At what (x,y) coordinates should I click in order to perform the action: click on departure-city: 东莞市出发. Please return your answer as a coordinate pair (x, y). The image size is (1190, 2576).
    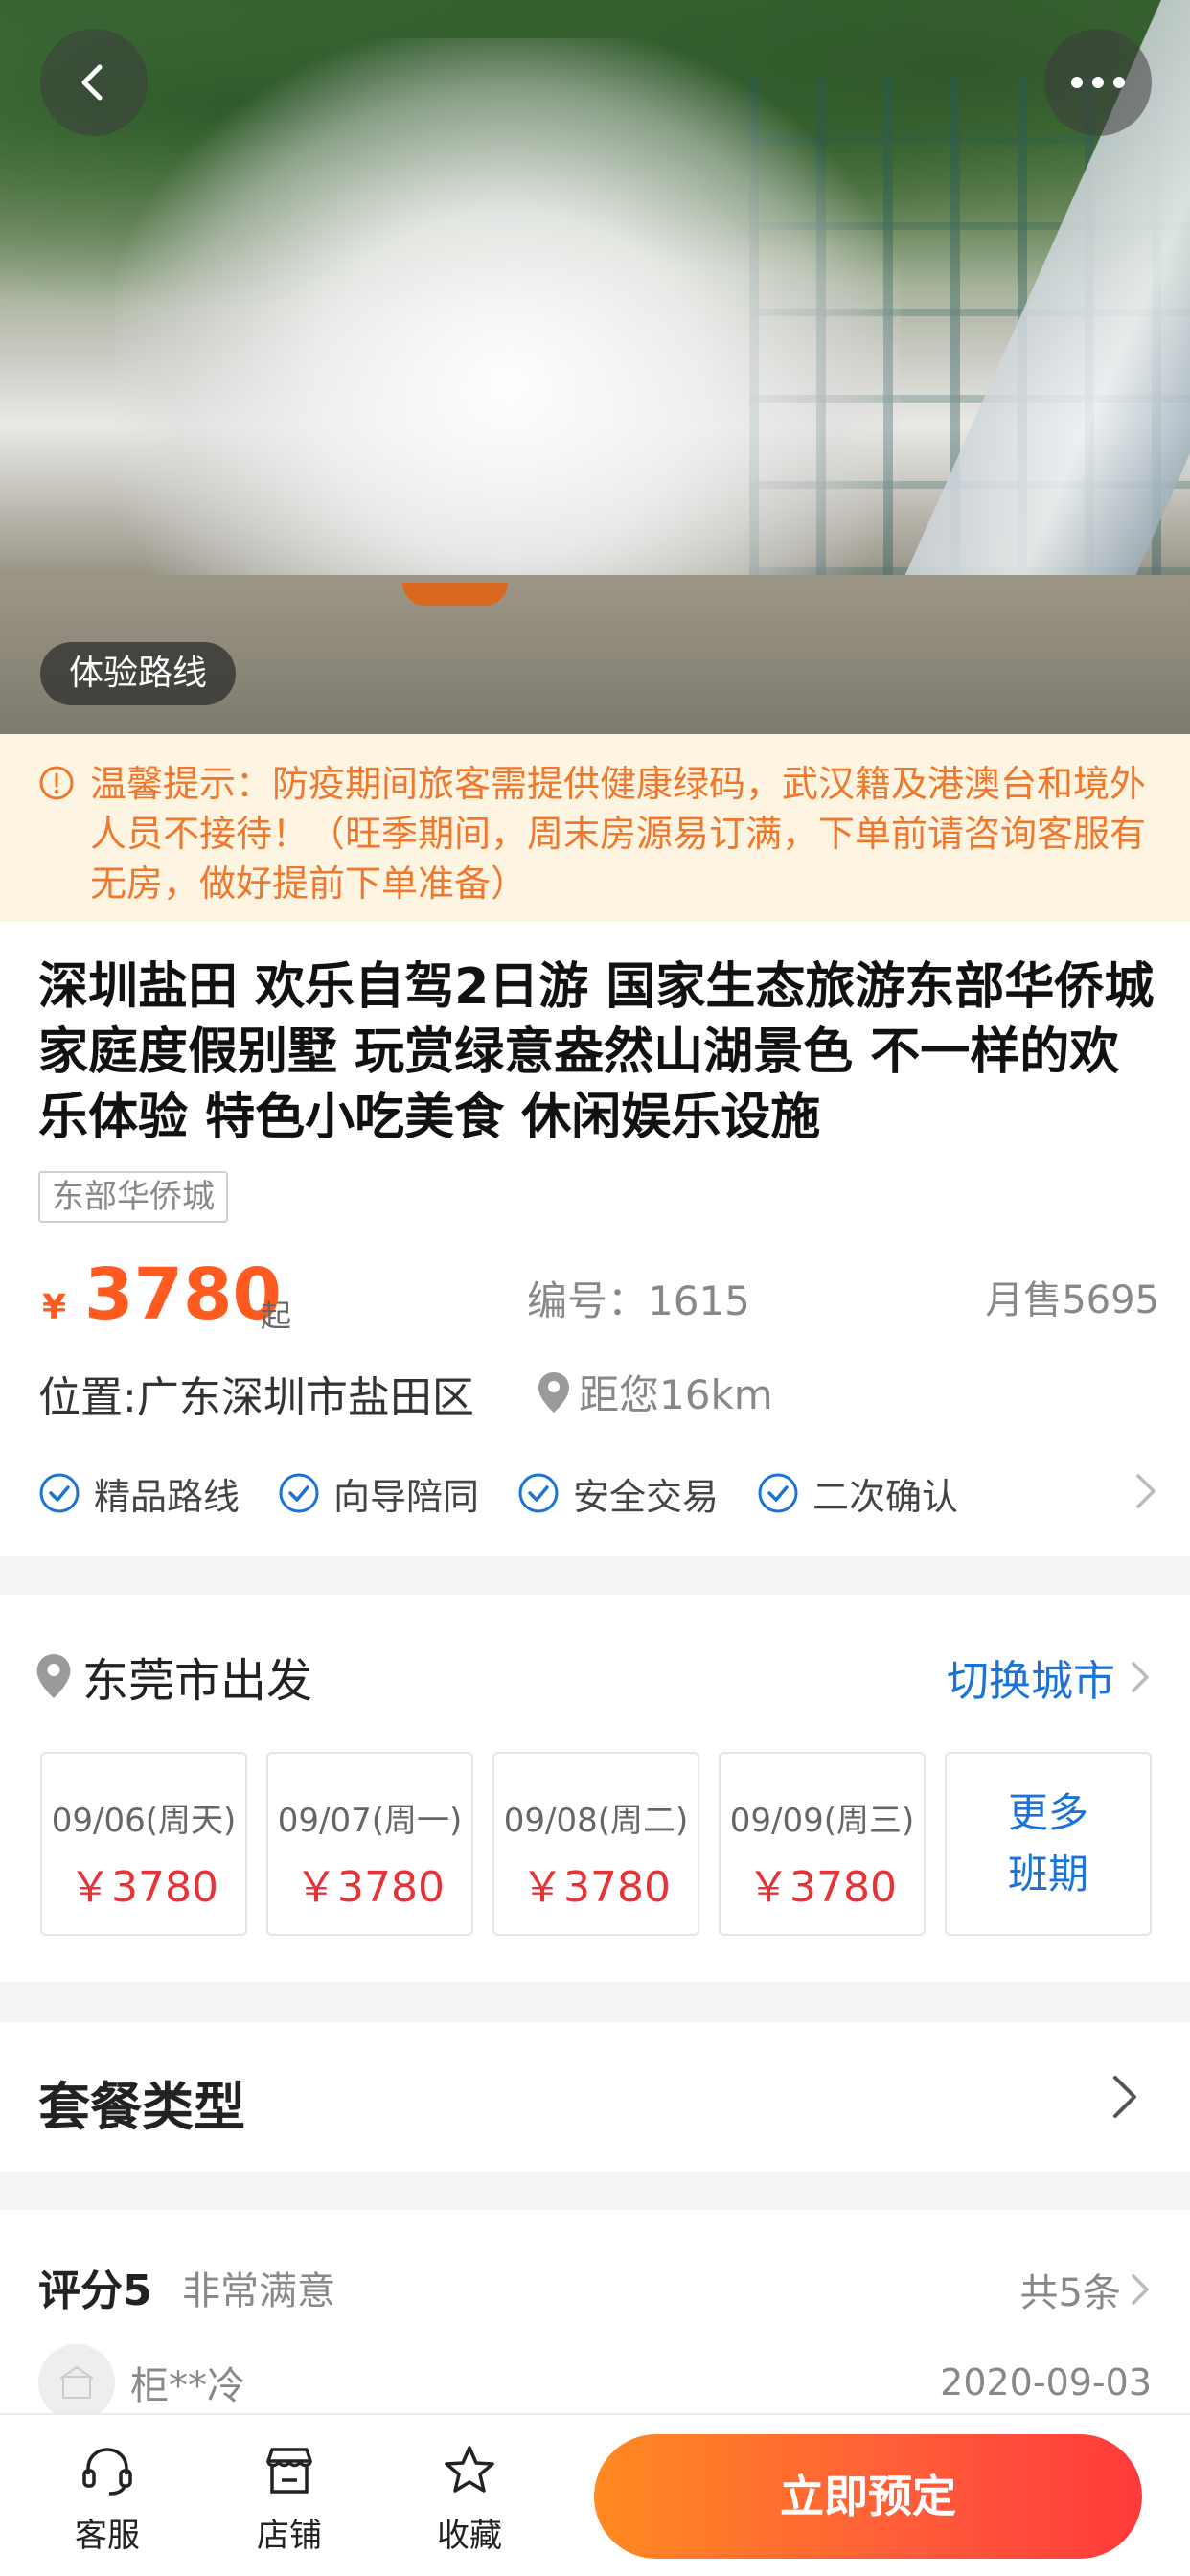
    Looking at the image, I should click on (173, 1676).